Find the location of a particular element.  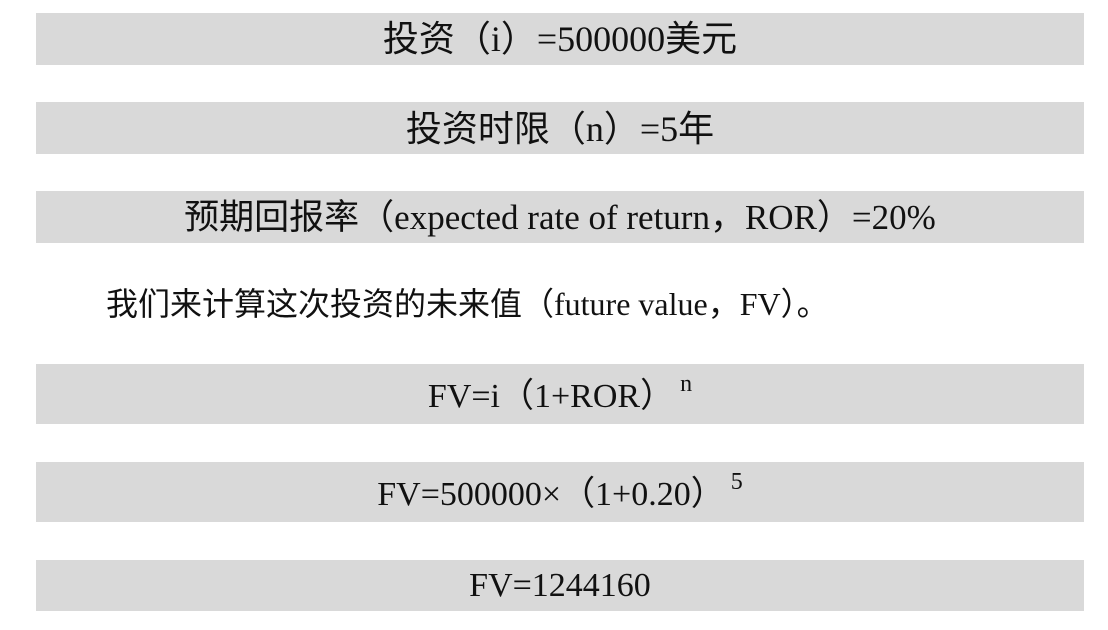

general-formula-base: FV=i（1+ROR） is located at coordinates (551, 396).